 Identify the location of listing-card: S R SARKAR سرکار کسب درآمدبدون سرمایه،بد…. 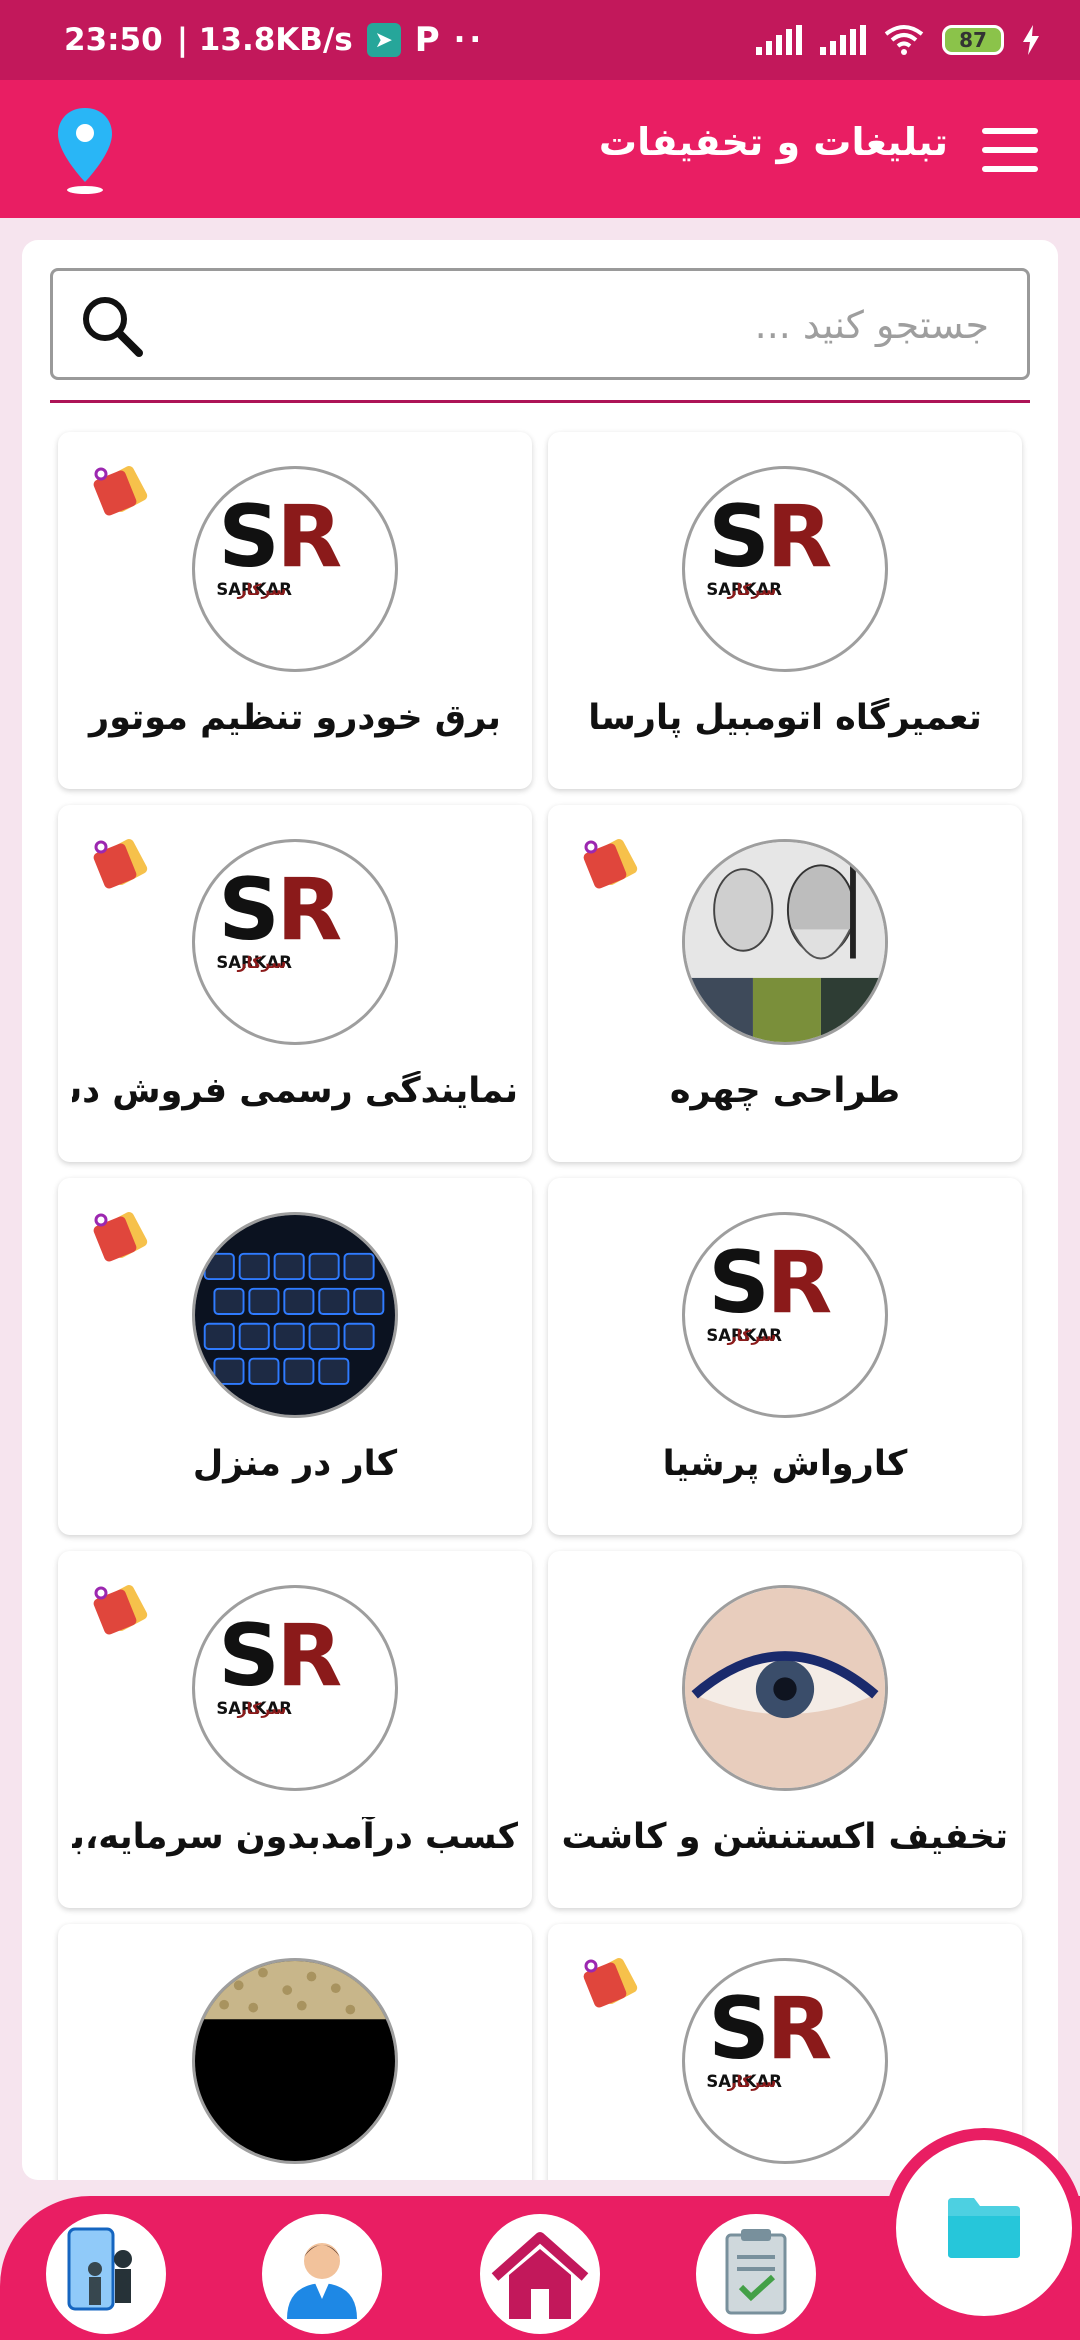
(295, 1729).